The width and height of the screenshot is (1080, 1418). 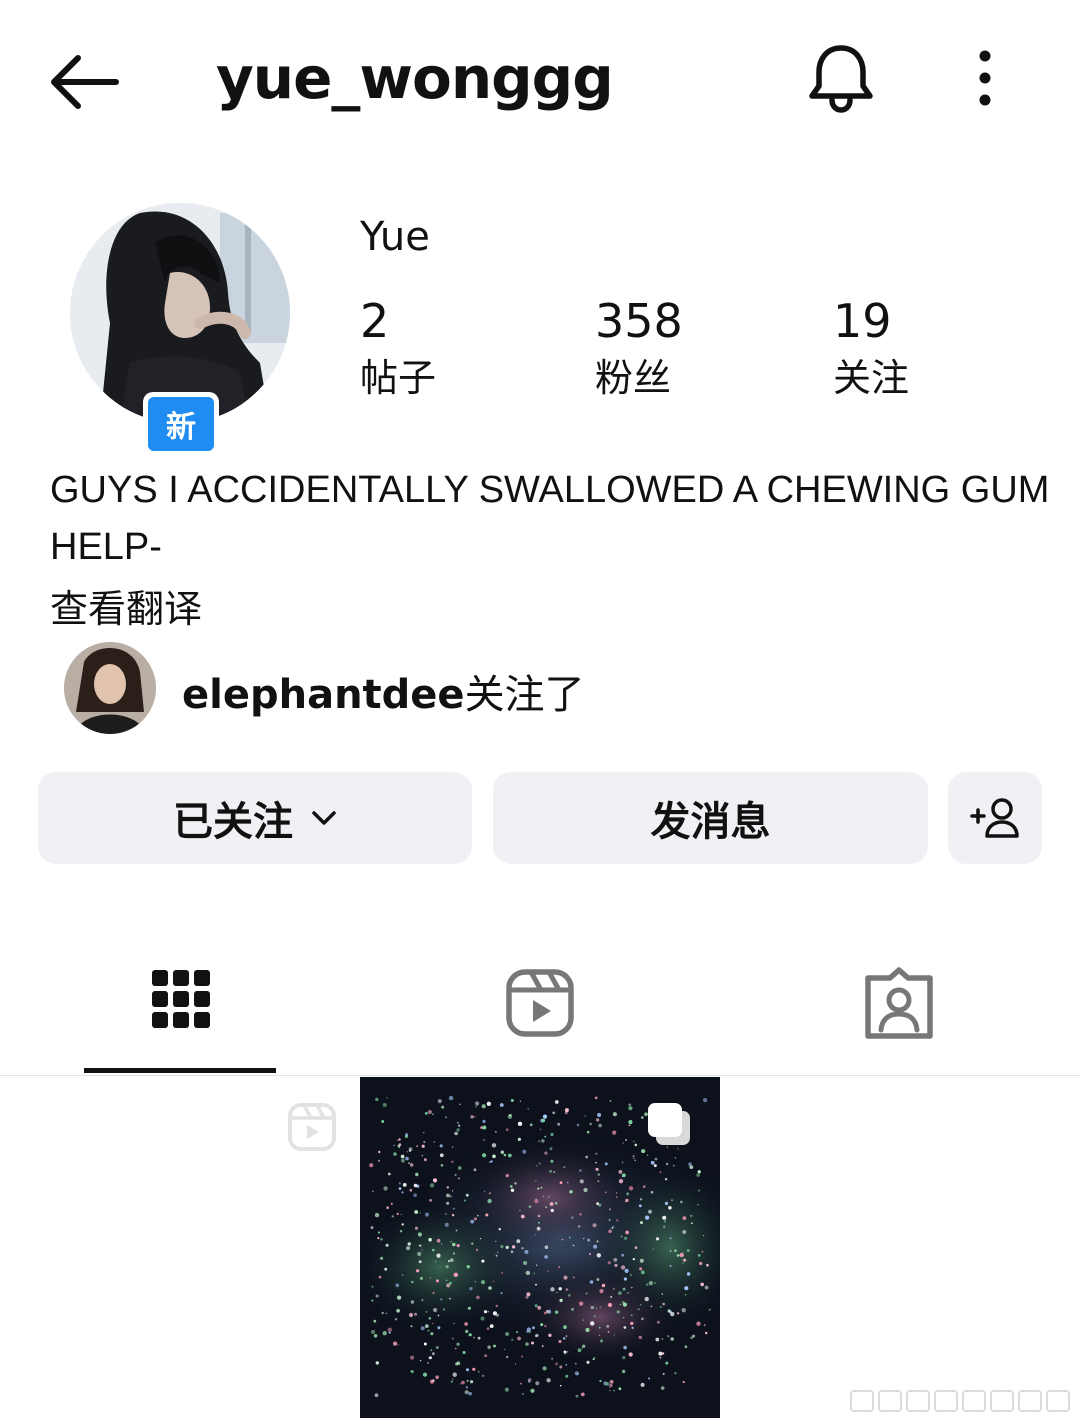 I want to click on followed-by-text: elephantdee关注了, so click(x=383, y=691).